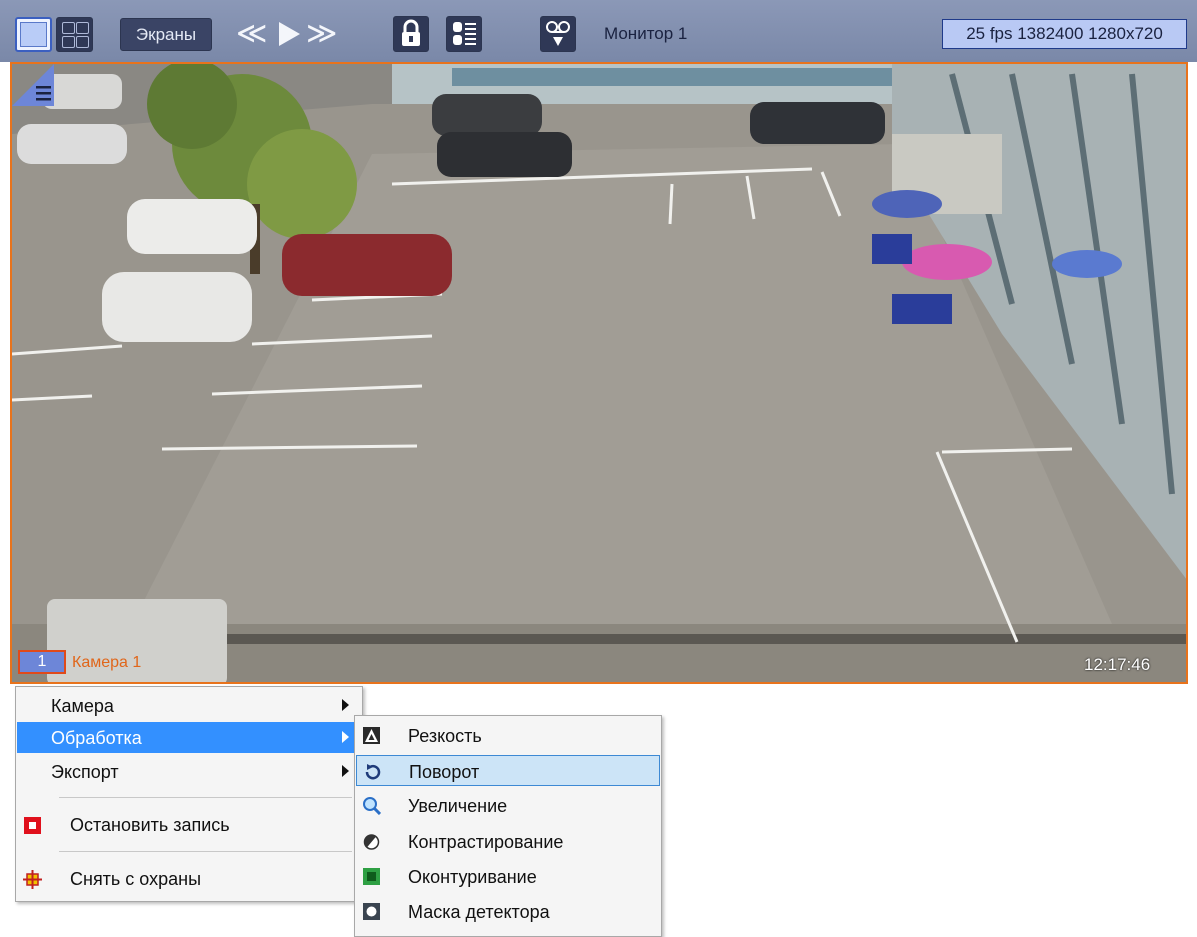 The image size is (1197, 937). What do you see at coordinates (445, 736) in the screenshot?
I see `submenu-item-label: Резкость` at bounding box center [445, 736].